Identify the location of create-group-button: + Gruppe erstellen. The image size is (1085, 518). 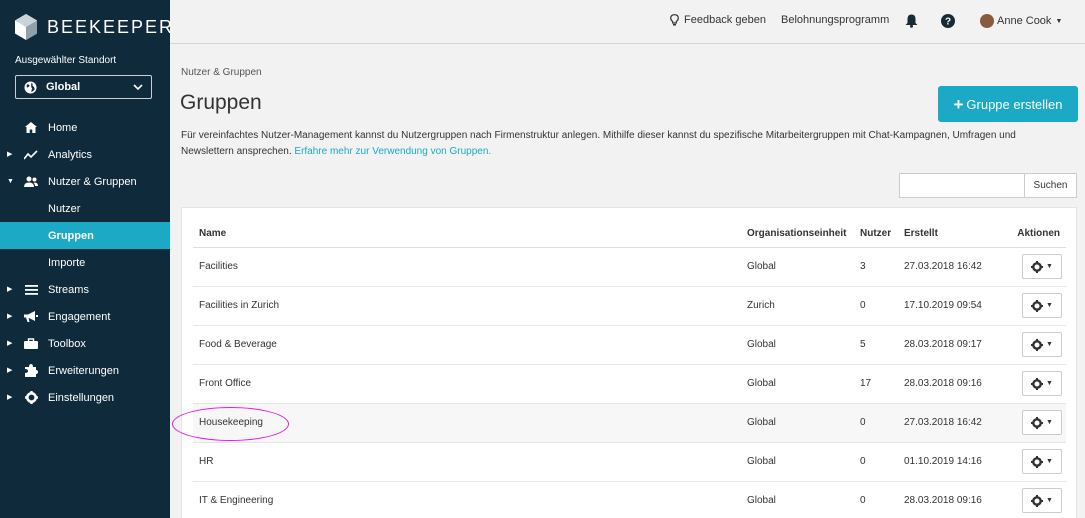
(1008, 104).